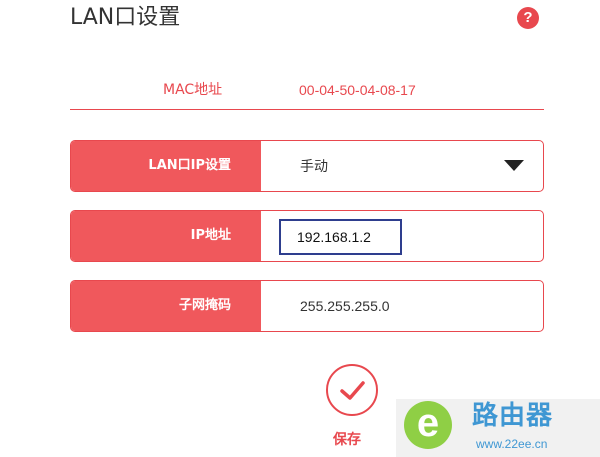  Describe the element at coordinates (528, 18) in the screenshot. I see `help-icon: ?` at that location.